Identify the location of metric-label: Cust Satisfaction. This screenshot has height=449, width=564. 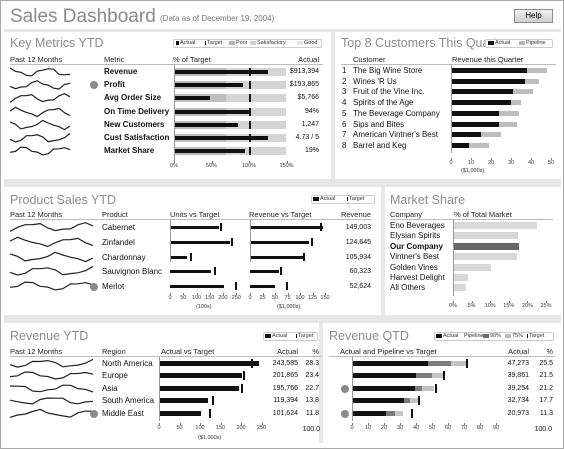
(137, 137).